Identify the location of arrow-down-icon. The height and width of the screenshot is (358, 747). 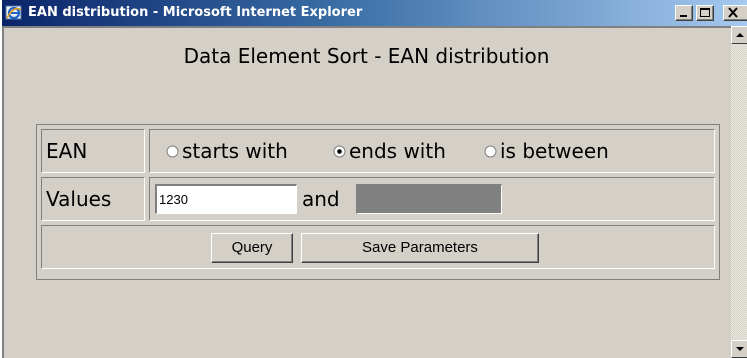
(740, 349).